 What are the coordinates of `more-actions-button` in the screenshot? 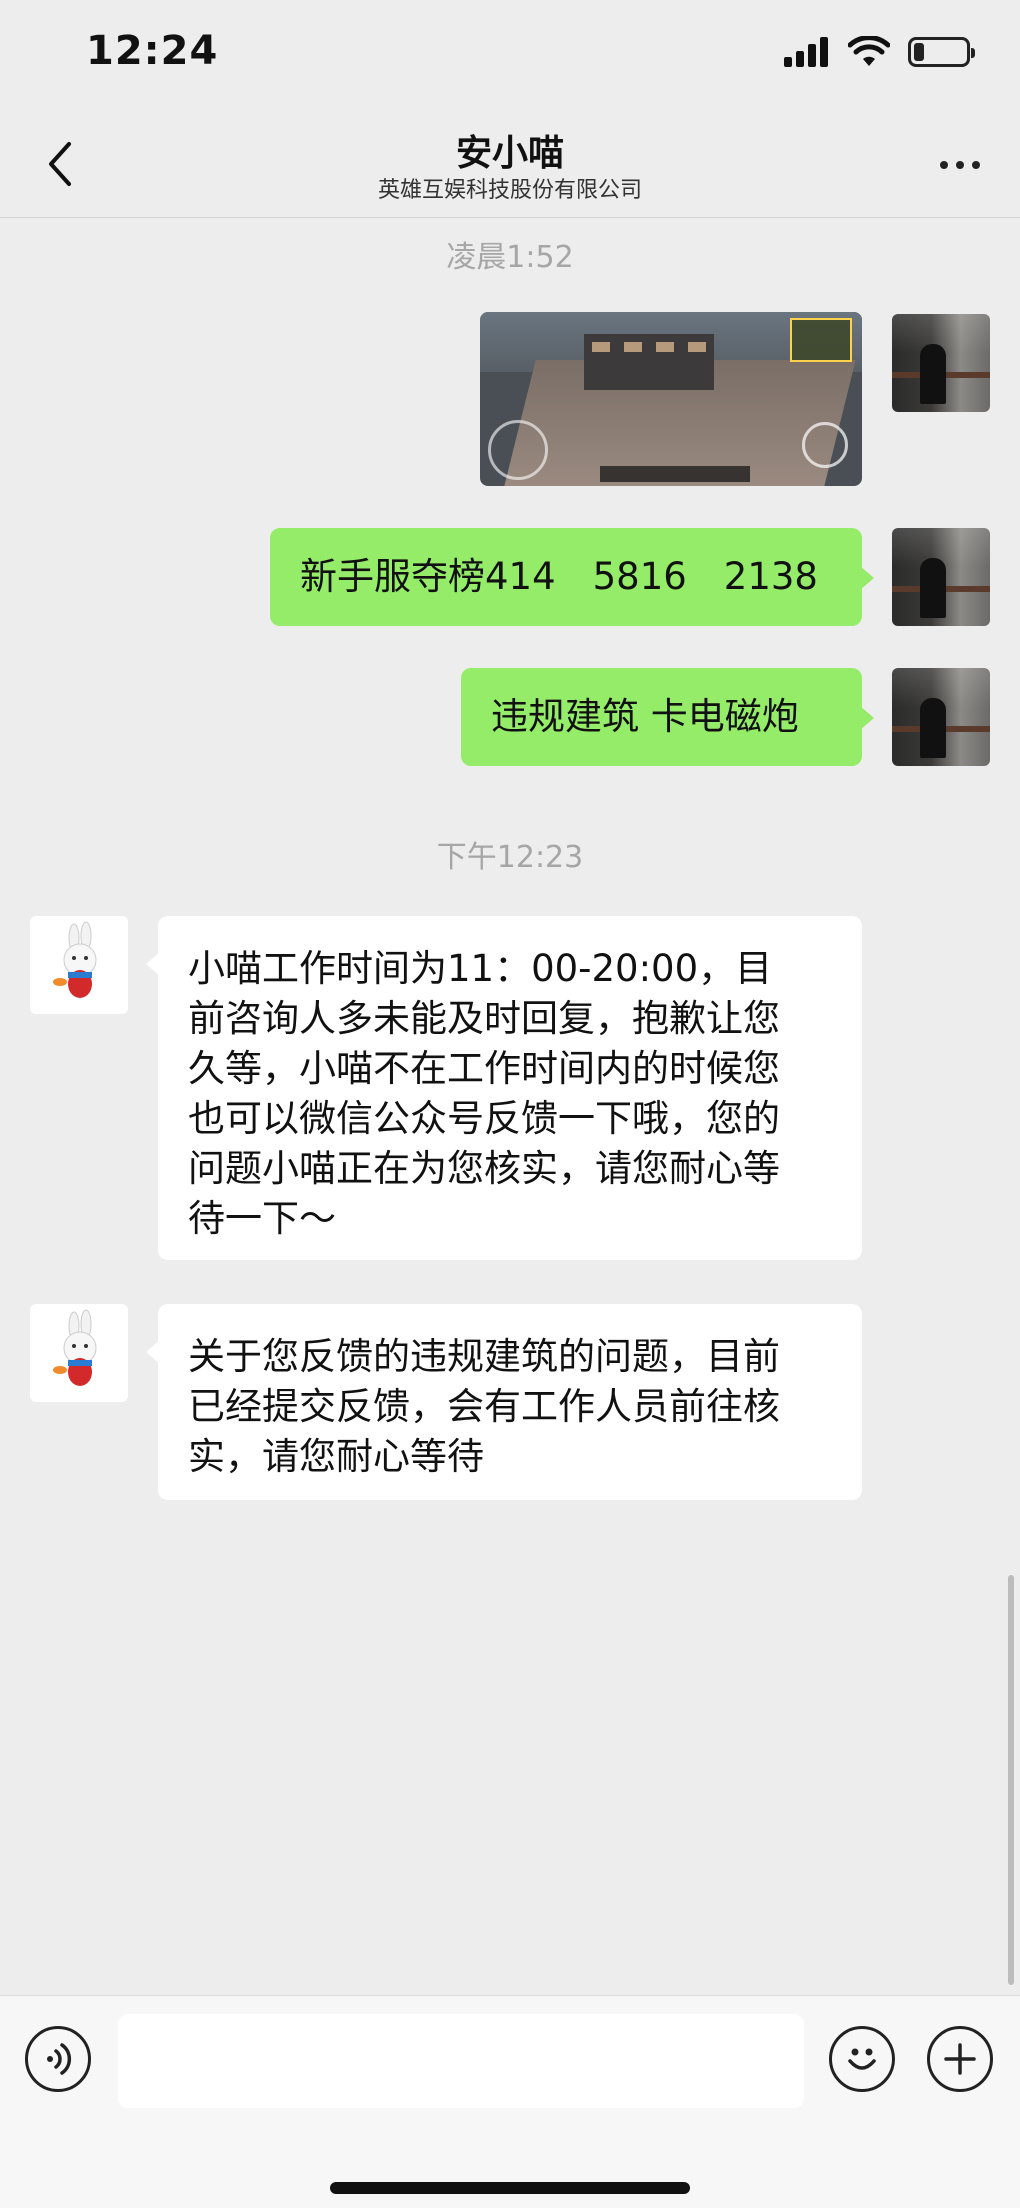 It's located at (960, 2059).